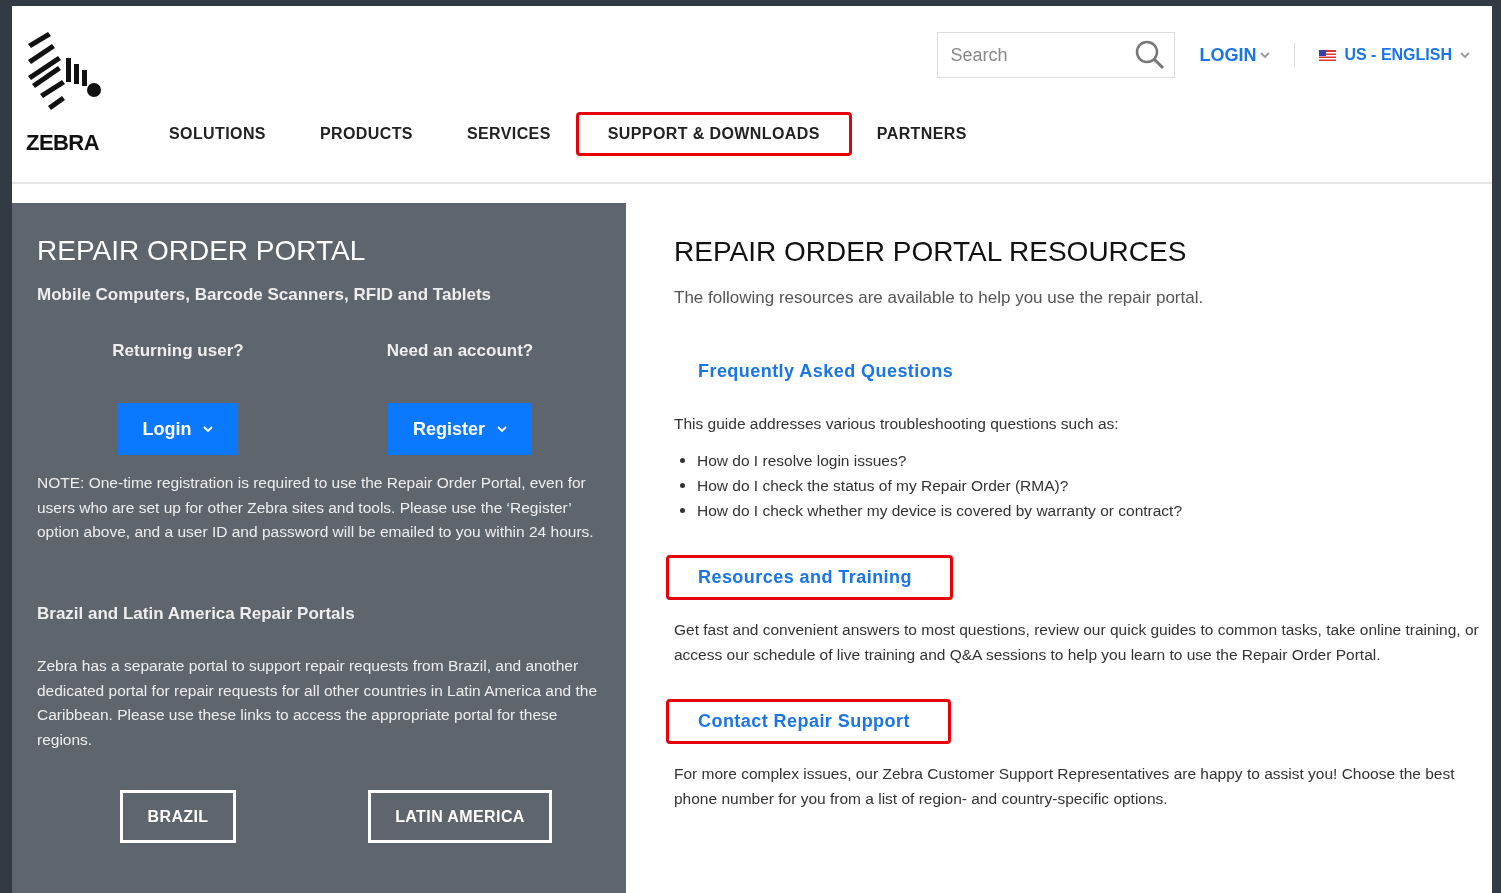  What do you see at coordinates (1328, 55) in the screenshot?
I see `flag-icon` at bounding box center [1328, 55].